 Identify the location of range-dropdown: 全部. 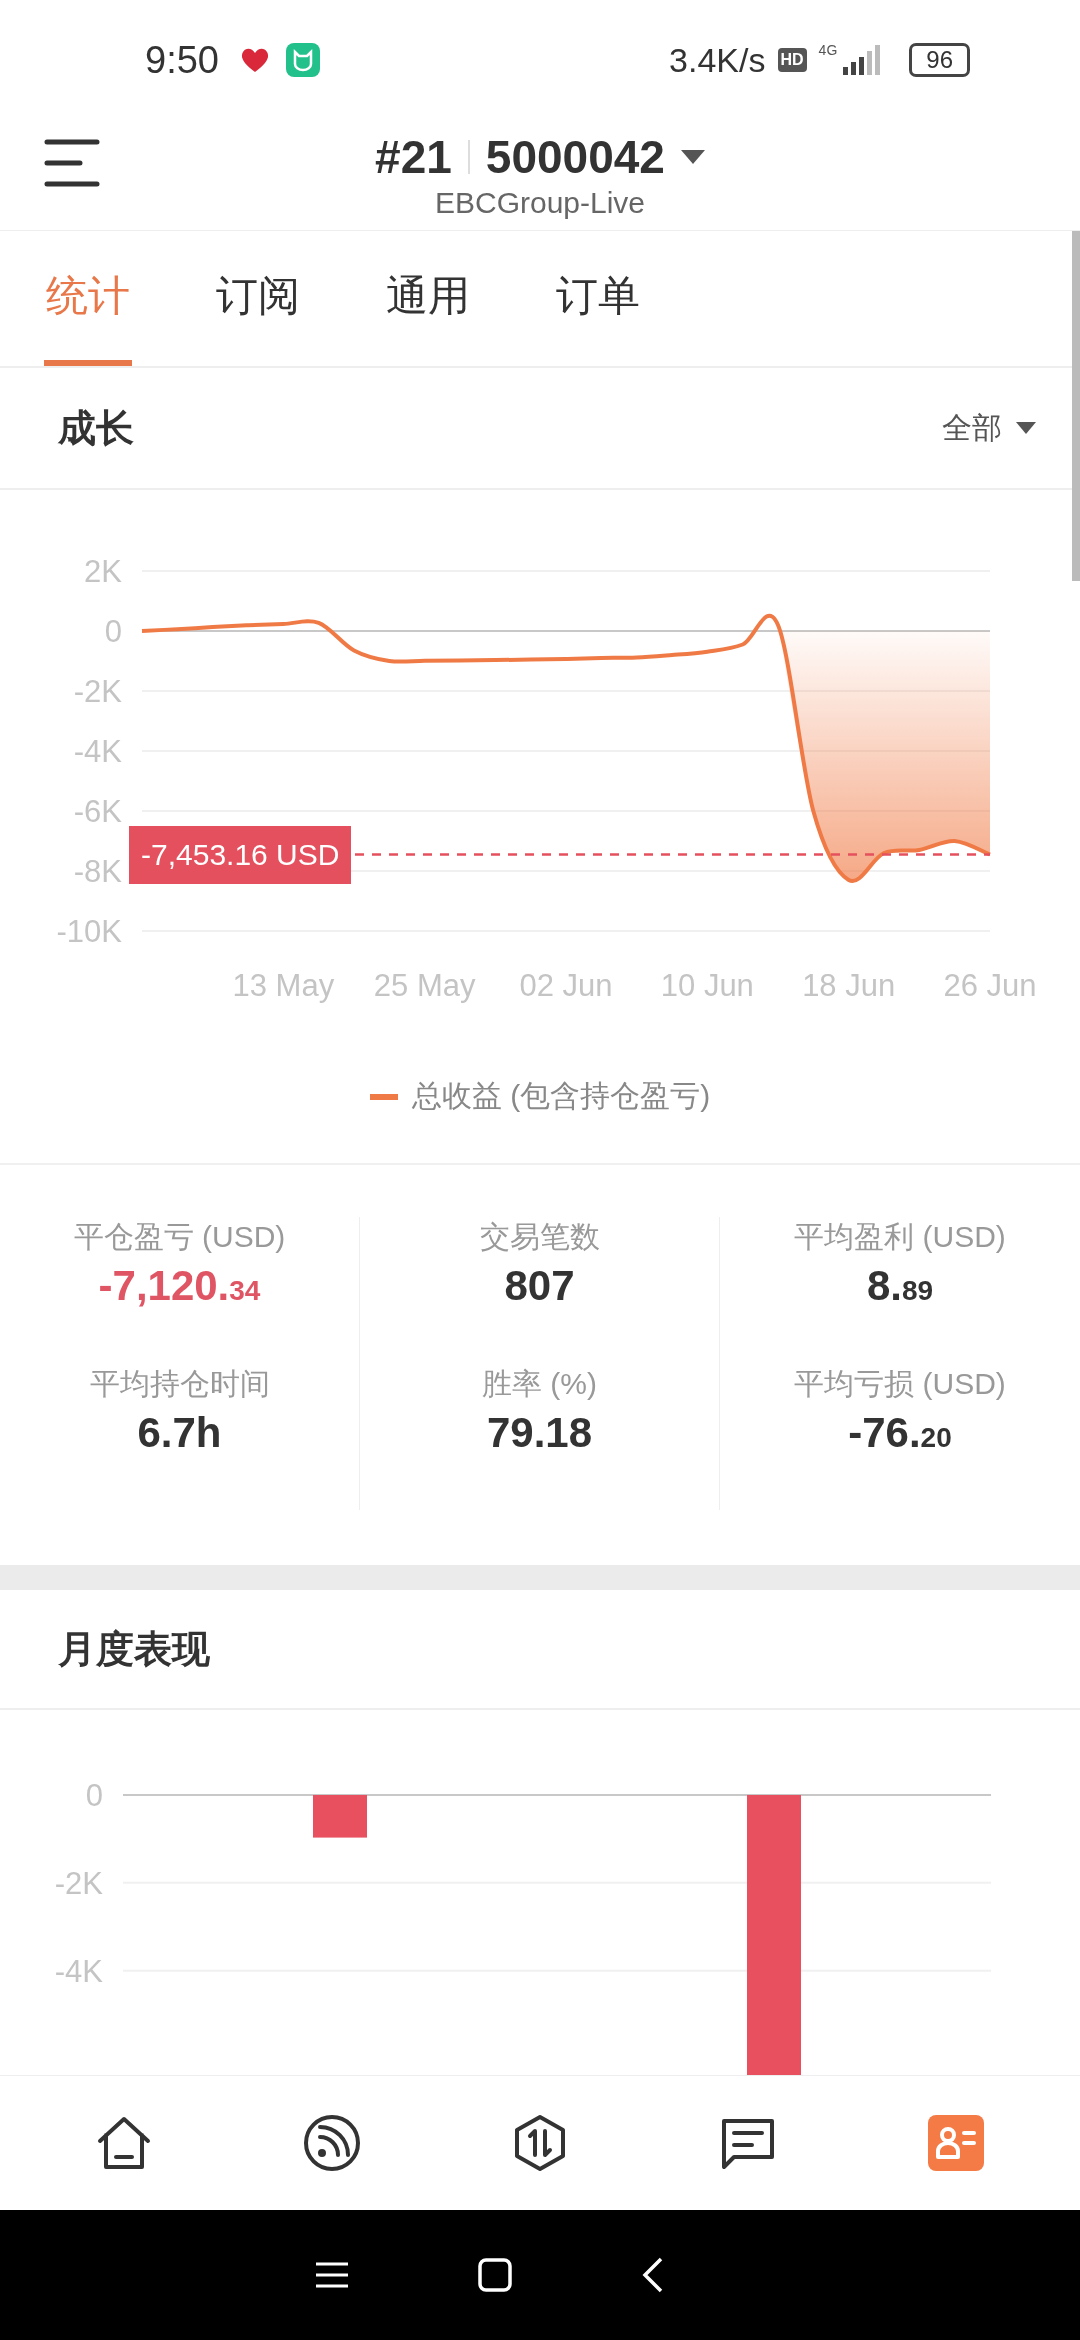
(989, 428).